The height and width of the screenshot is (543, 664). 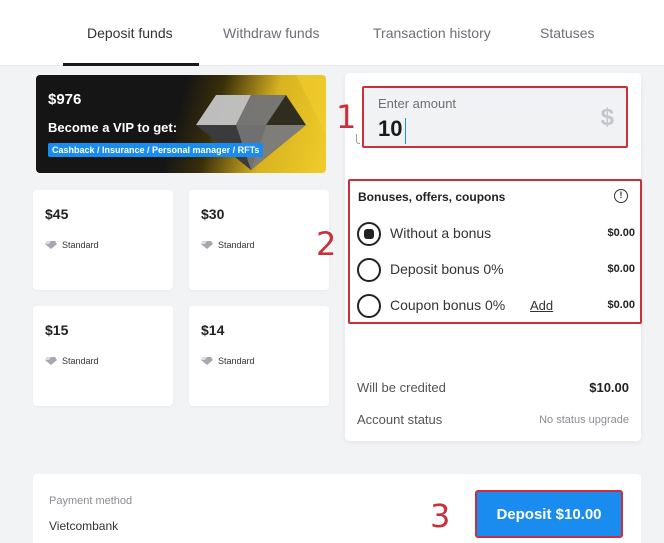 What do you see at coordinates (358, 139) in the screenshot?
I see `field-edge` at bounding box center [358, 139].